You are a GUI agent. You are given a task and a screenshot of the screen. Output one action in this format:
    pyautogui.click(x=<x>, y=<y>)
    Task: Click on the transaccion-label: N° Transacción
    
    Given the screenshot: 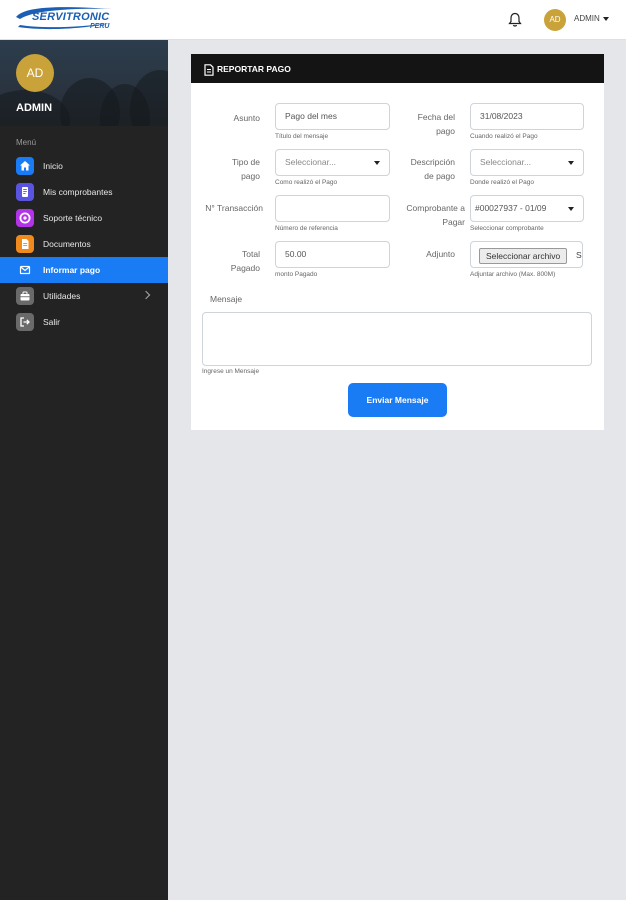 What is the action you would take?
    pyautogui.click(x=234, y=208)
    